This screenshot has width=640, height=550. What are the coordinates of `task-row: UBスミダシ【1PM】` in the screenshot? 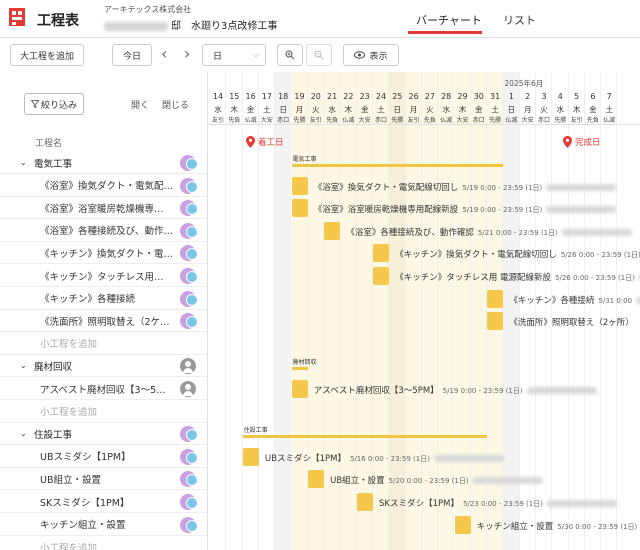 It's located at (104, 457).